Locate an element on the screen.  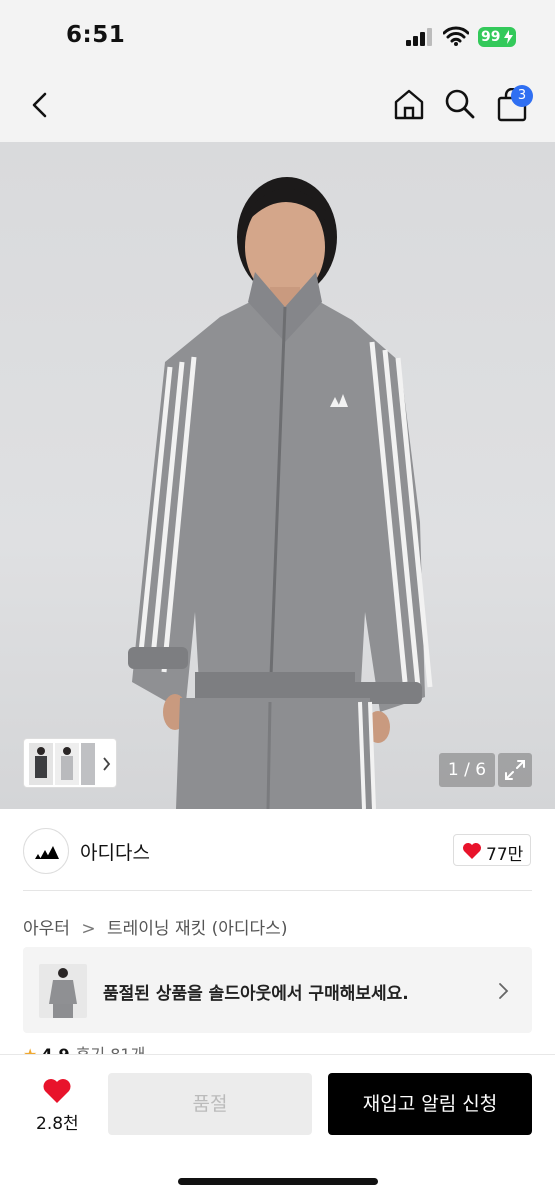
restock-alert-button: 재입고 알림 신청 is located at coordinates (430, 1104).